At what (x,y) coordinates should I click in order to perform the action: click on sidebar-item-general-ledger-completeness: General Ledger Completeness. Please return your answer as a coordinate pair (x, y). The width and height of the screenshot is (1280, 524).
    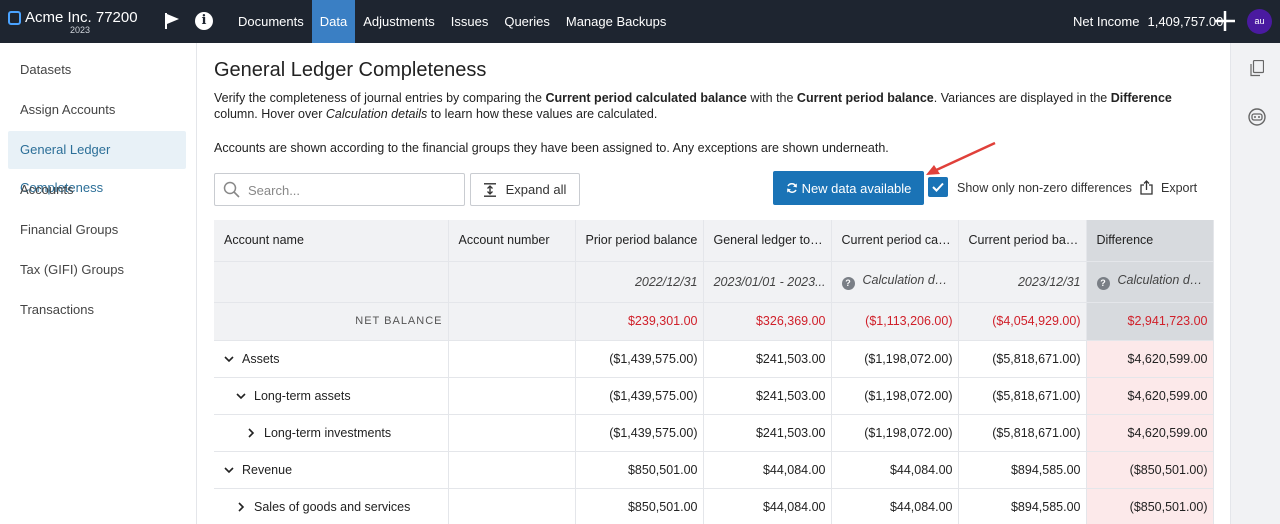
    Looking at the image, I should click on (97, 163).